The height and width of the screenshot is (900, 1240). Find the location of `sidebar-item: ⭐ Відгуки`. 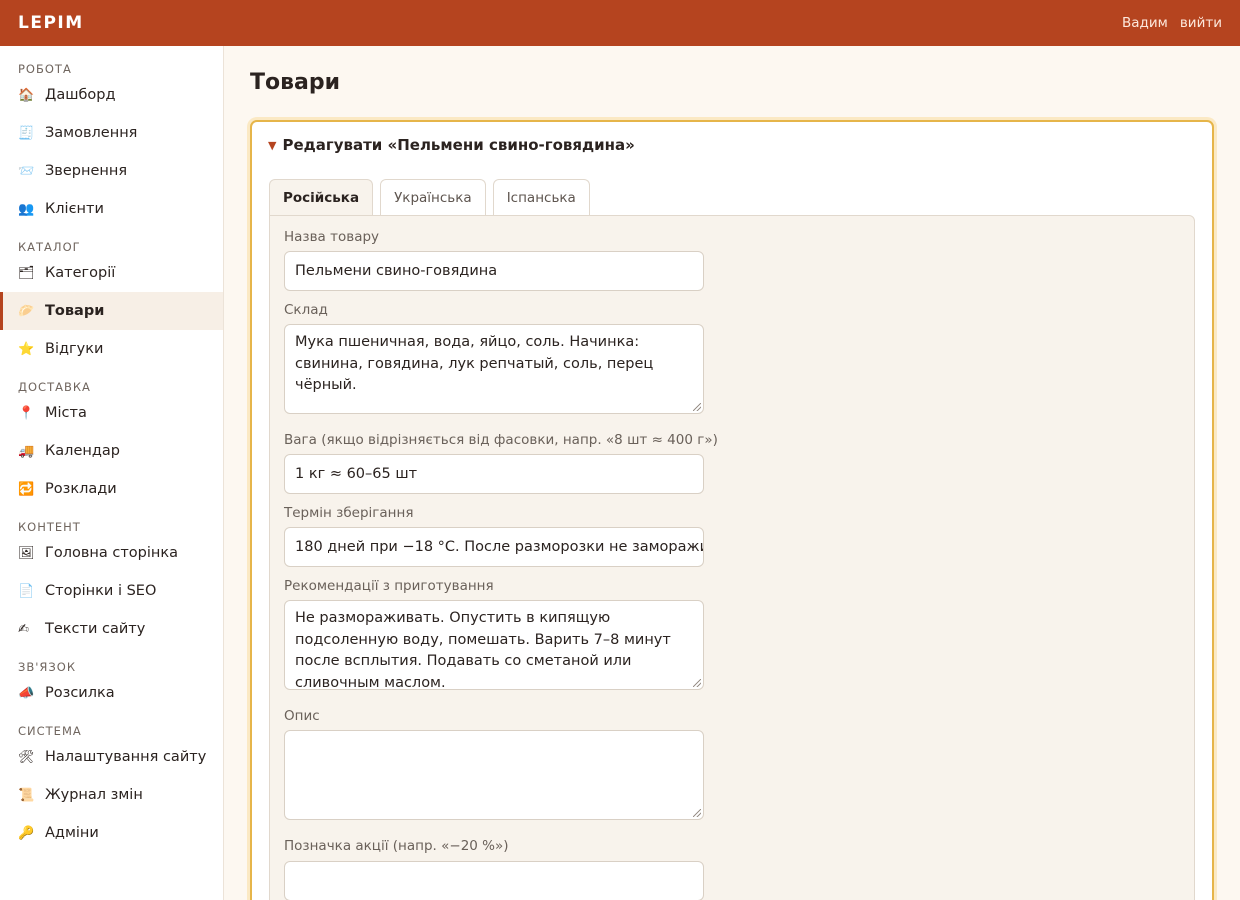

sidebar-item: ⭐ Відгуки is located at coordinates (111, 349).